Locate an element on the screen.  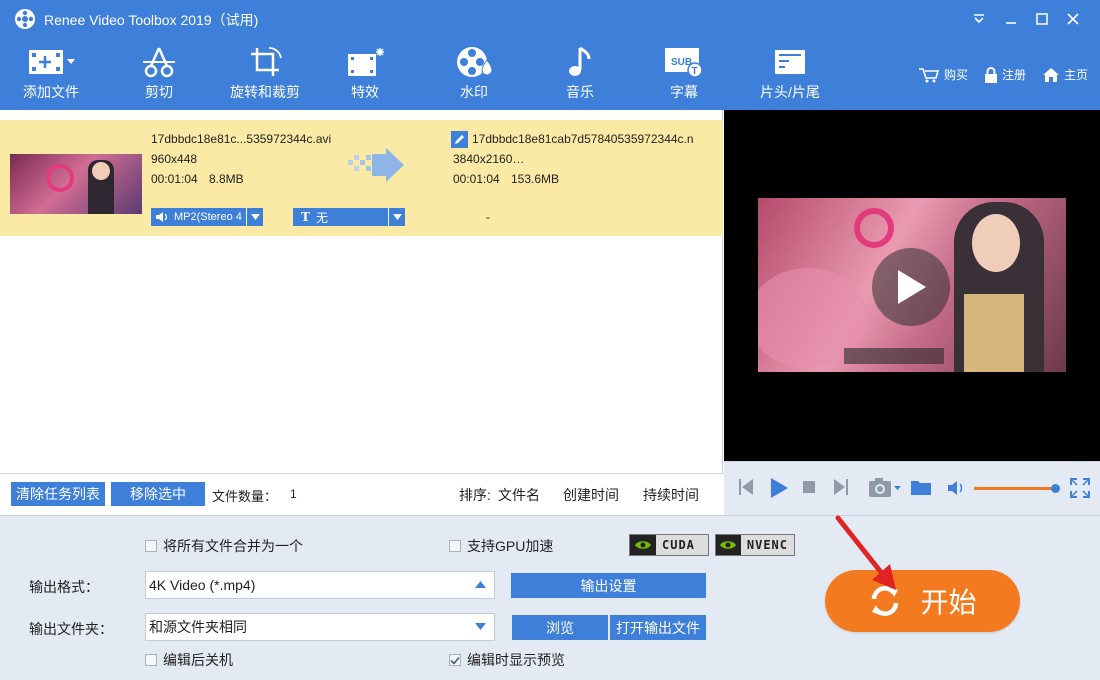
tool-label: 添加文件 is located at coordinates (51, 92).